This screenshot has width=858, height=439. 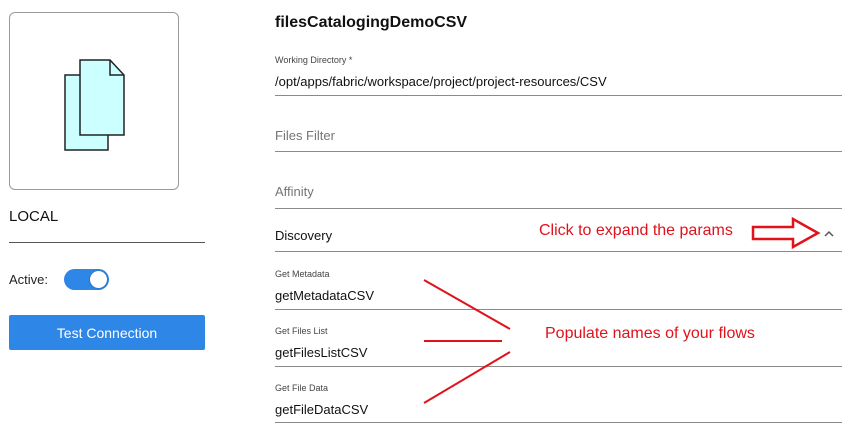 I want to click on affinity-underline, so click(x=558, y=208).